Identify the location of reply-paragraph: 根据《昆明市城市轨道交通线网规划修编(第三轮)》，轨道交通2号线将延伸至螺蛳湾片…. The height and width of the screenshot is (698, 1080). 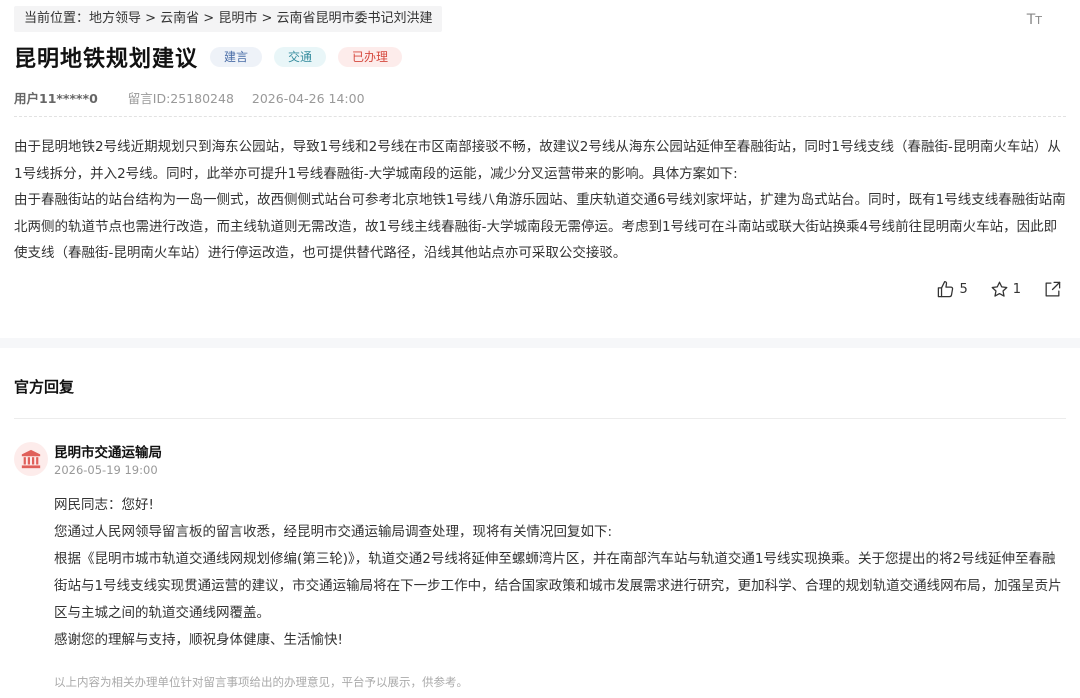
(558, 586).